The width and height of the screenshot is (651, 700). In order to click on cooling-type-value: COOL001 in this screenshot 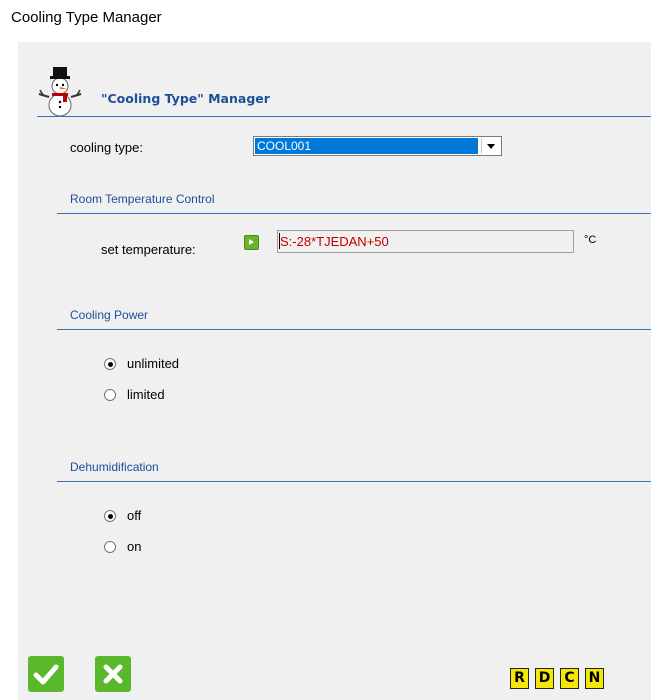, I will do `click(366, 146)`.